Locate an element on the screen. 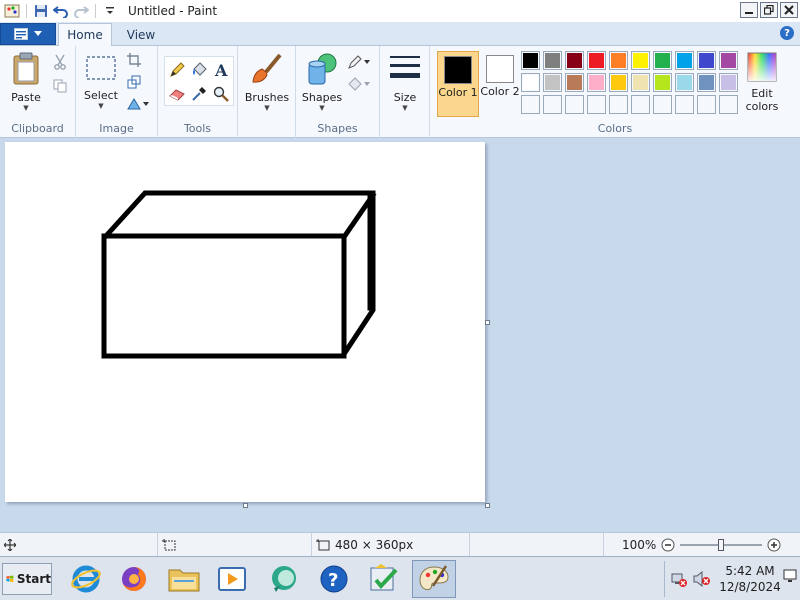 The width and height of the screenshot is (800, 600). zoom-out-button is located at coordinates (668, 545).